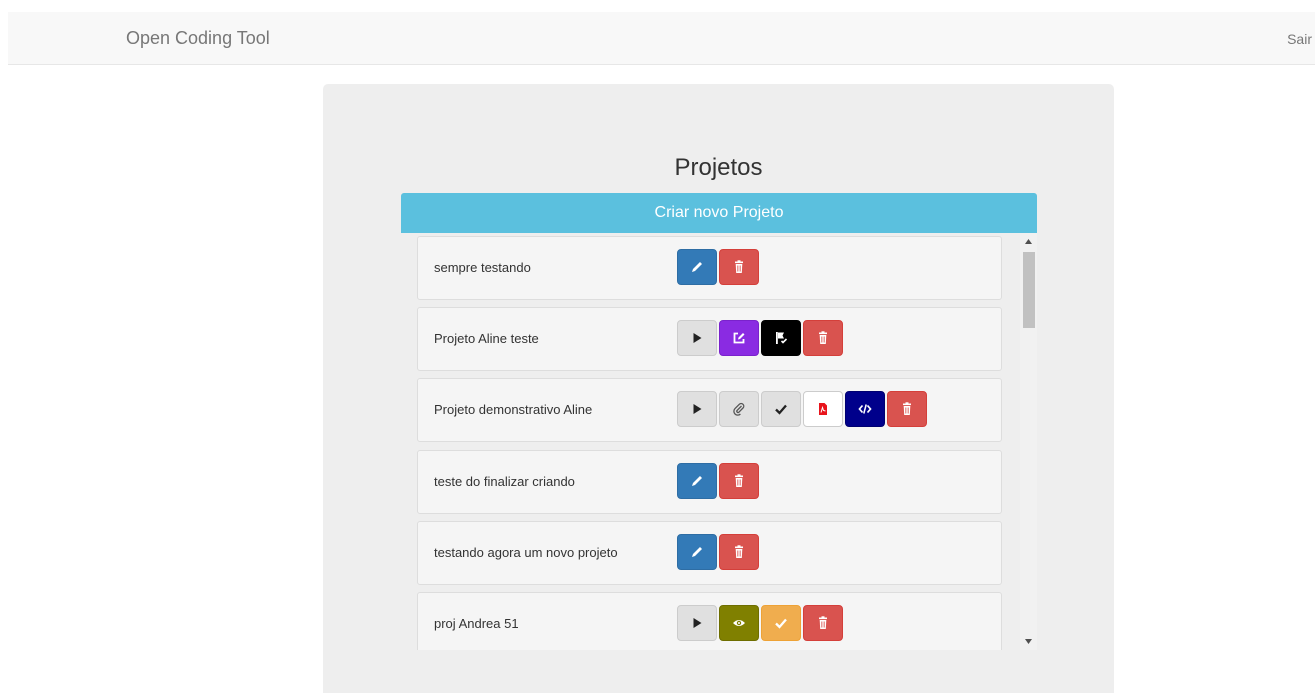 The height and width of the screenshot is (693, 1315). What do you see at coordinates (1028, 441) in the screenshot?
I see `list-scrollbar` at bounding box center [1028, 441].